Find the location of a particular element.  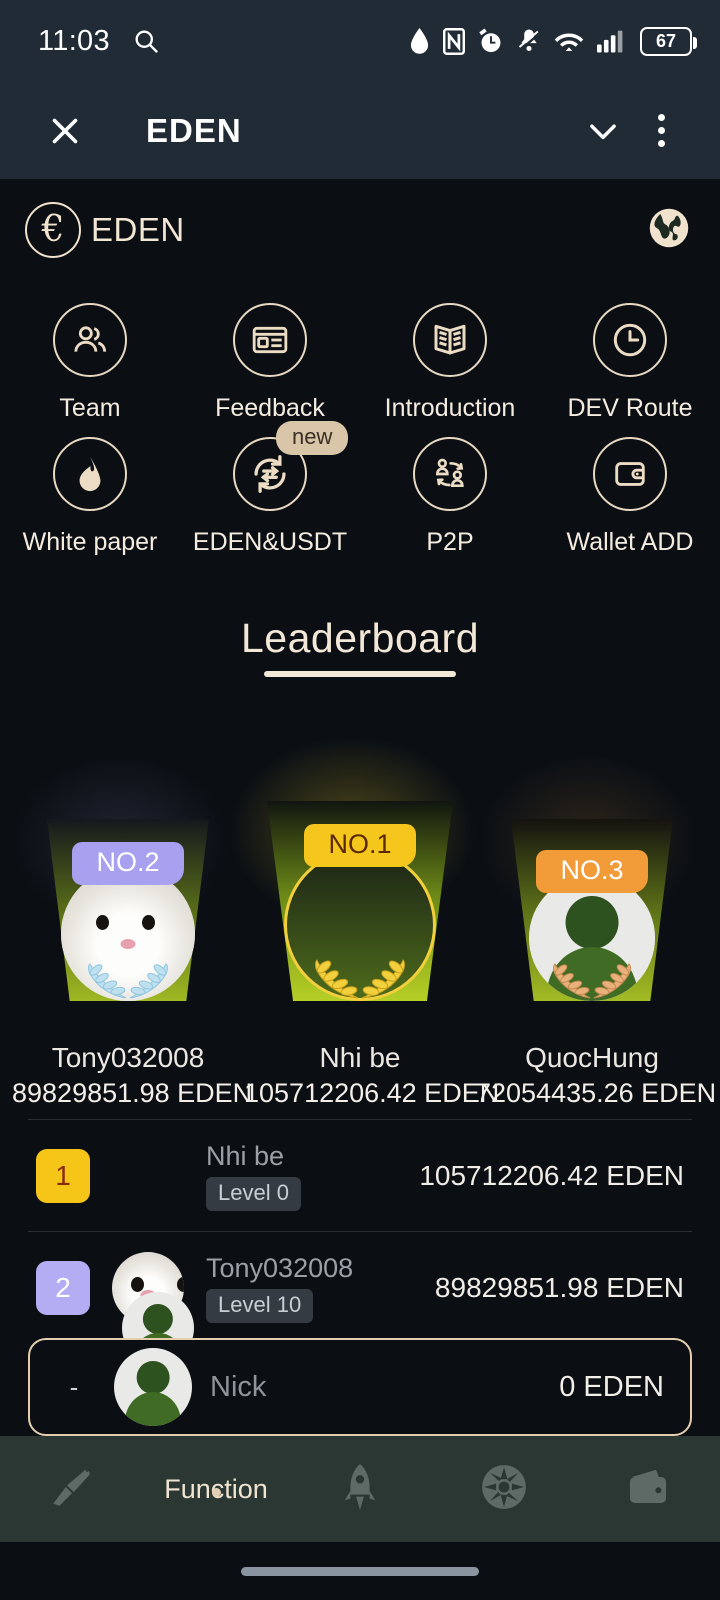

water-drop-icon is located at coordinates (419, 41).